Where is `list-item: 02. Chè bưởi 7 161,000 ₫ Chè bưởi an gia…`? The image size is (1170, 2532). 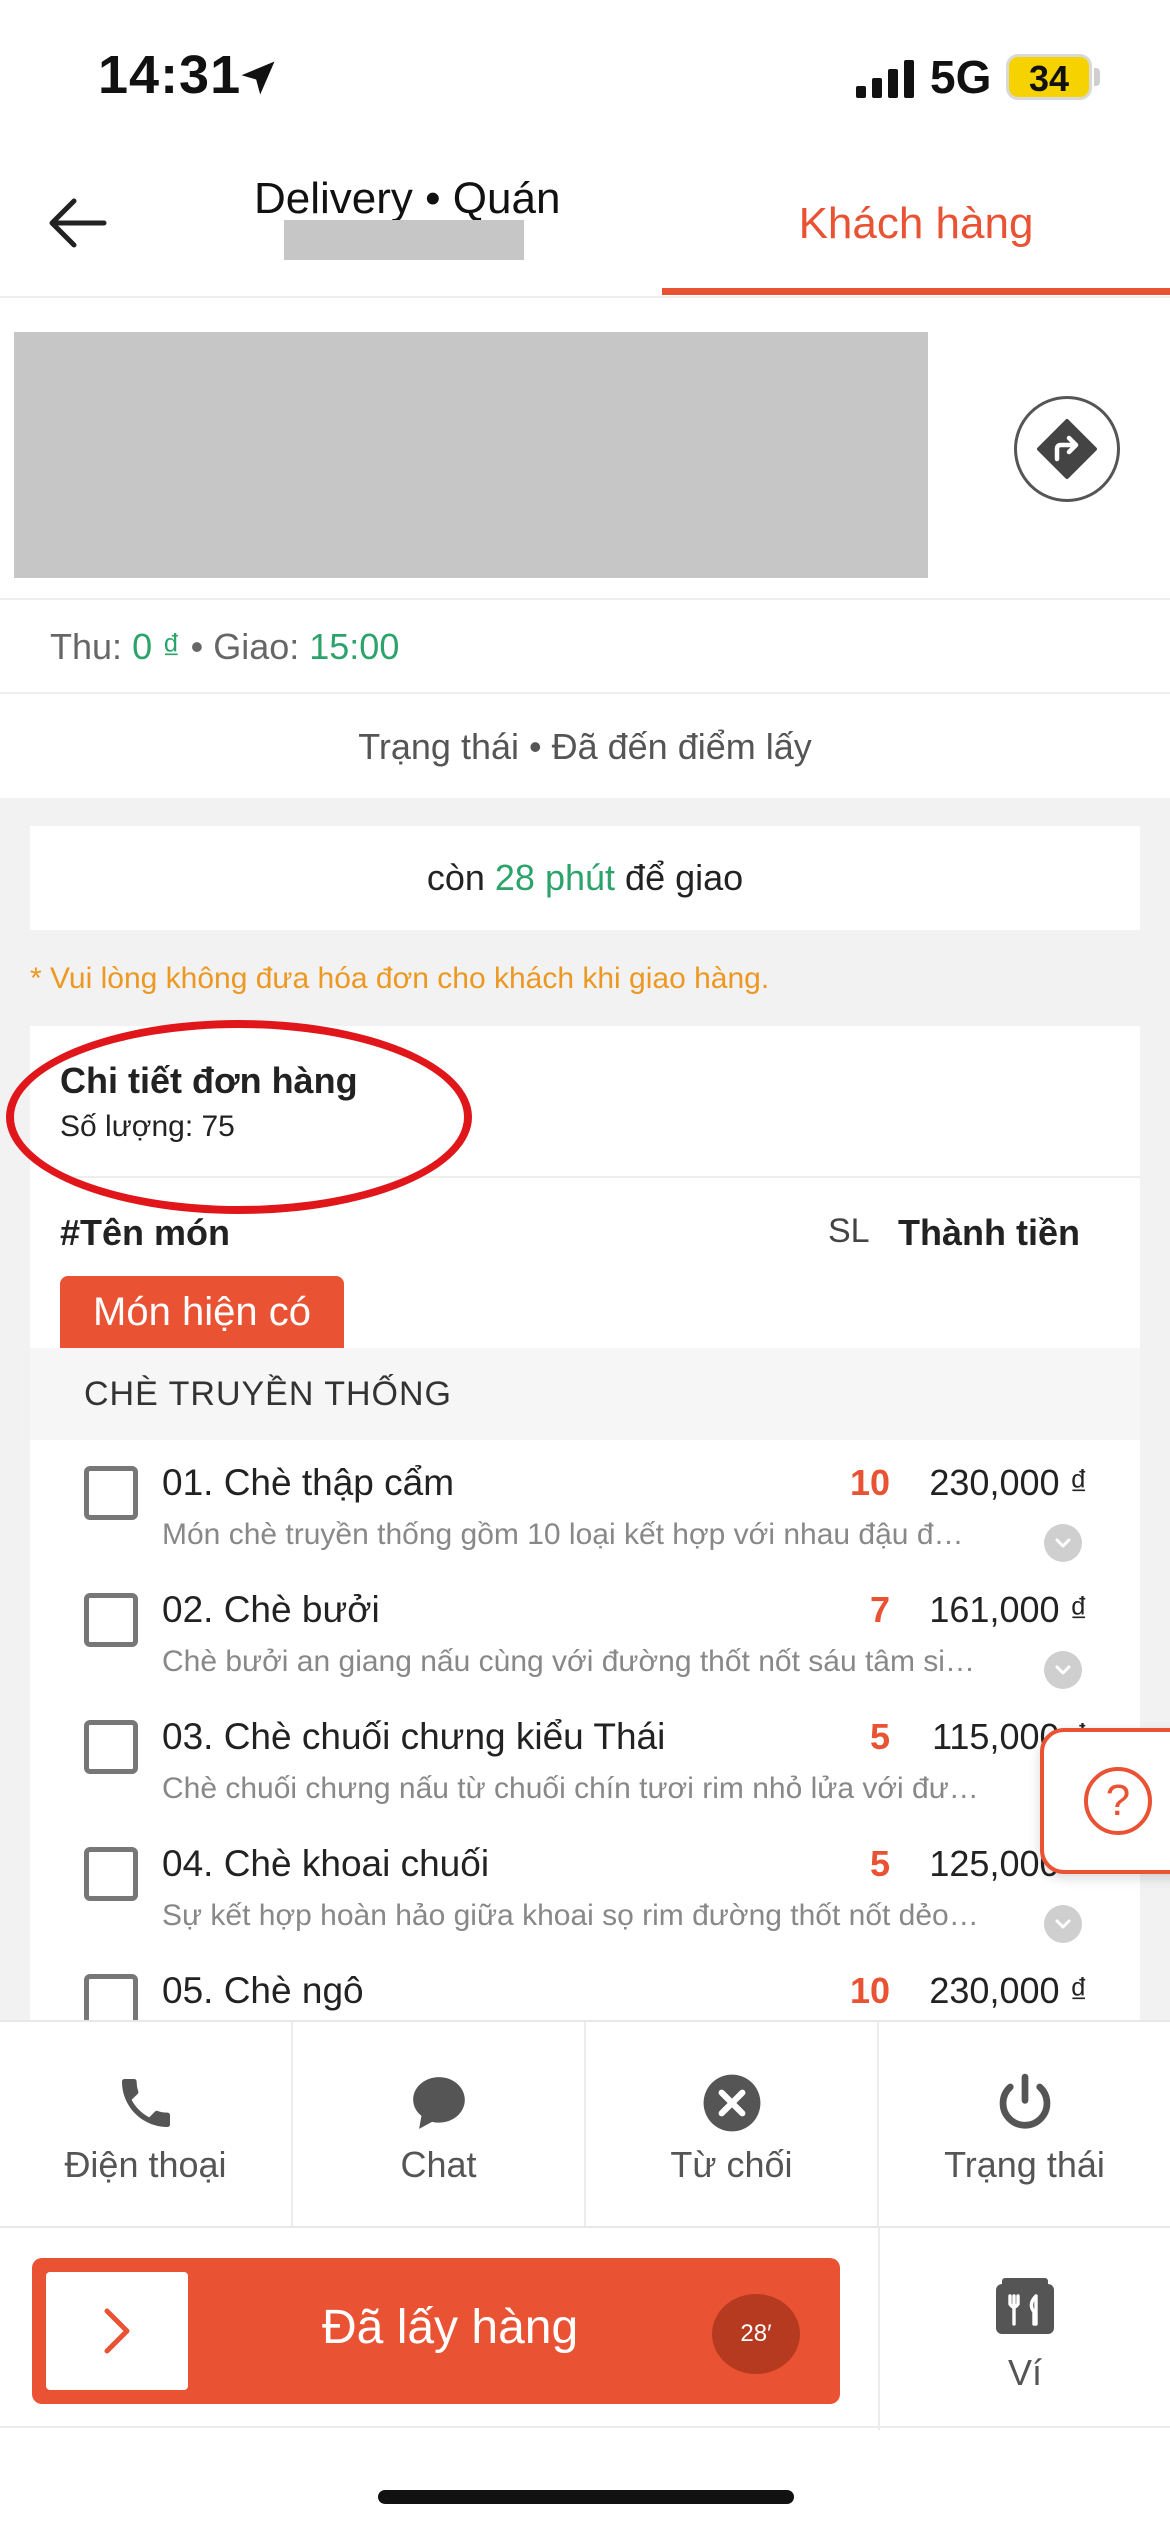 list-item: 02. Chè bưởi 7 161,000 ₫ Chè bưởi an gia… is located at coordinates (585, 1630).